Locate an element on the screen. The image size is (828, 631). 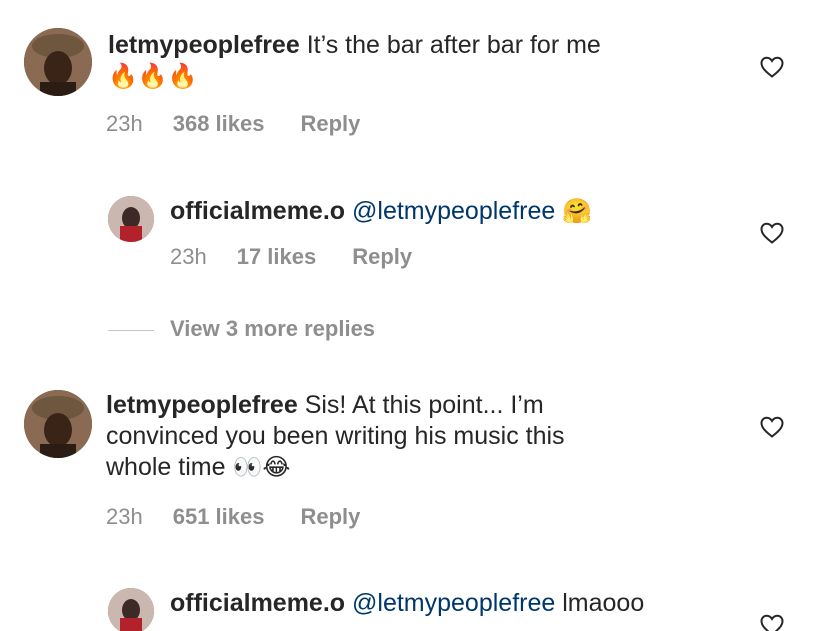
reply-item: officialmeme.o @letmypeoplefree lmaooo is located at coordinates (414, 605).